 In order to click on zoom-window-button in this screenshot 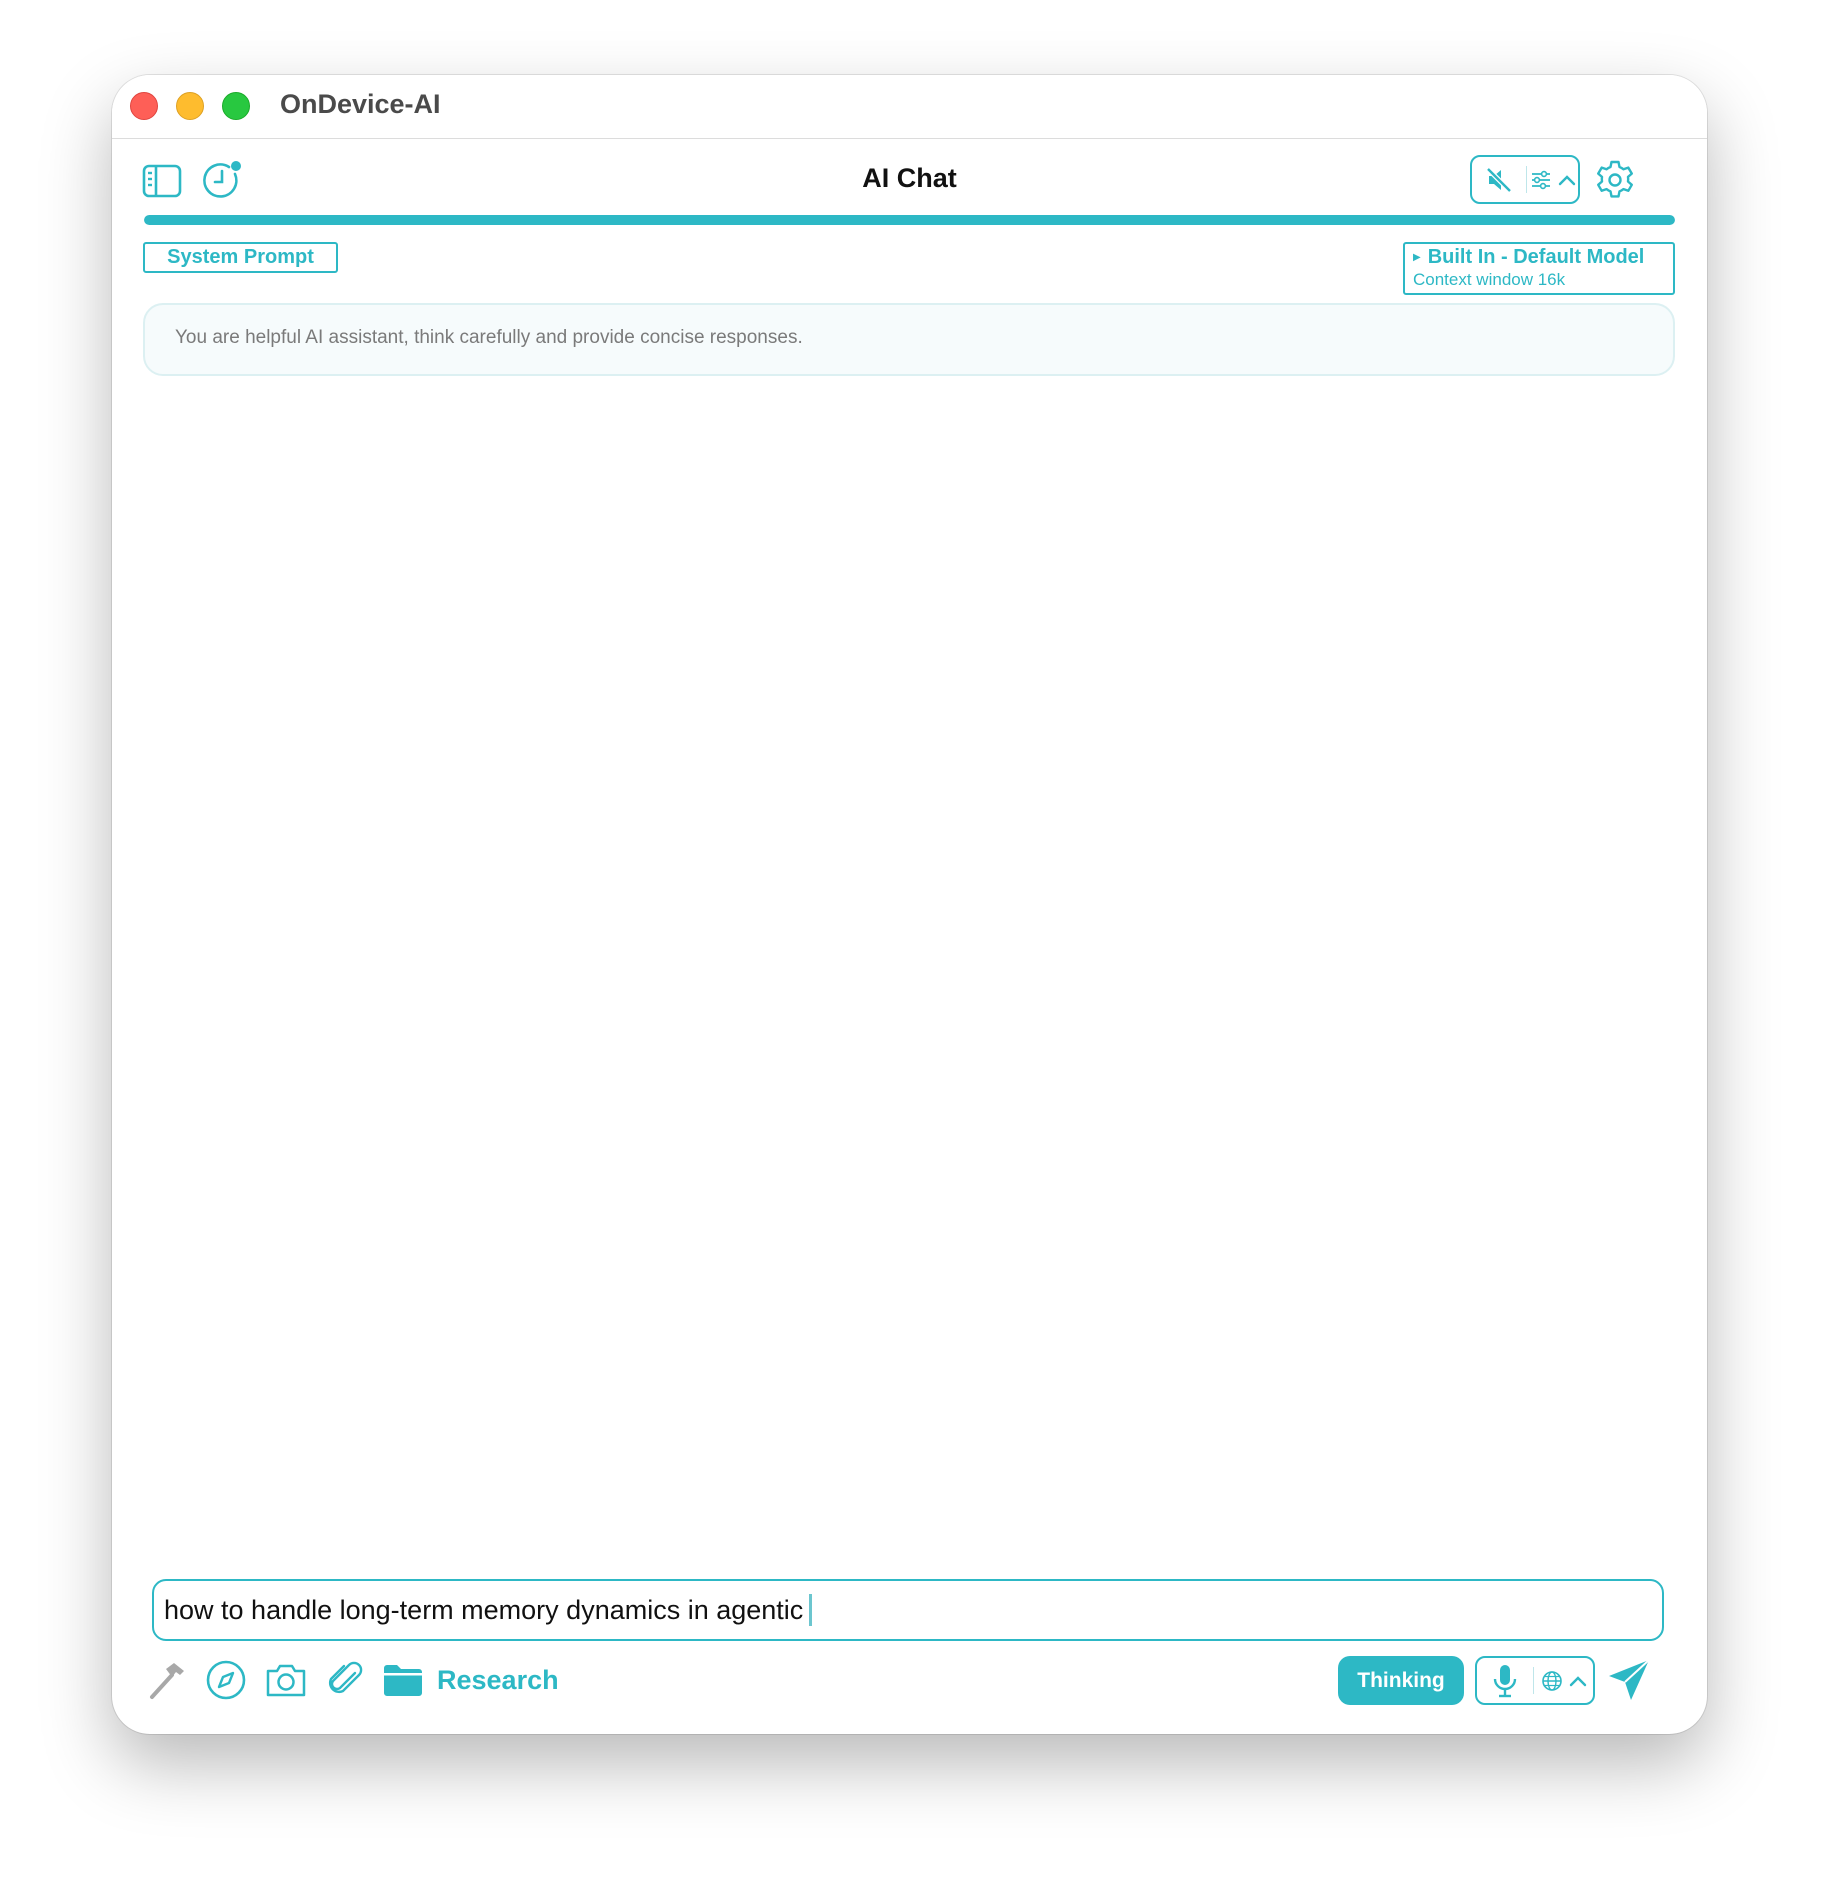, I will do `click(236, 106)`.